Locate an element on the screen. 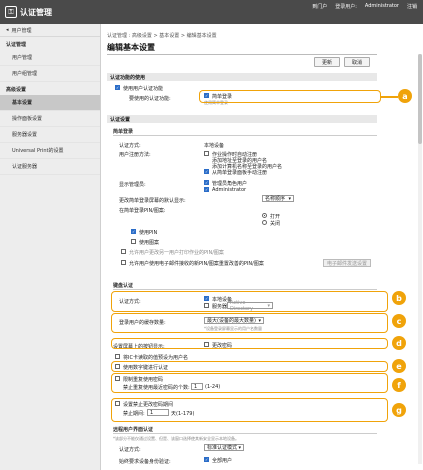 Image resolution: width=423 pixels, height=470 pixels. update-button: 更新 is located at coordinates (327, 62).